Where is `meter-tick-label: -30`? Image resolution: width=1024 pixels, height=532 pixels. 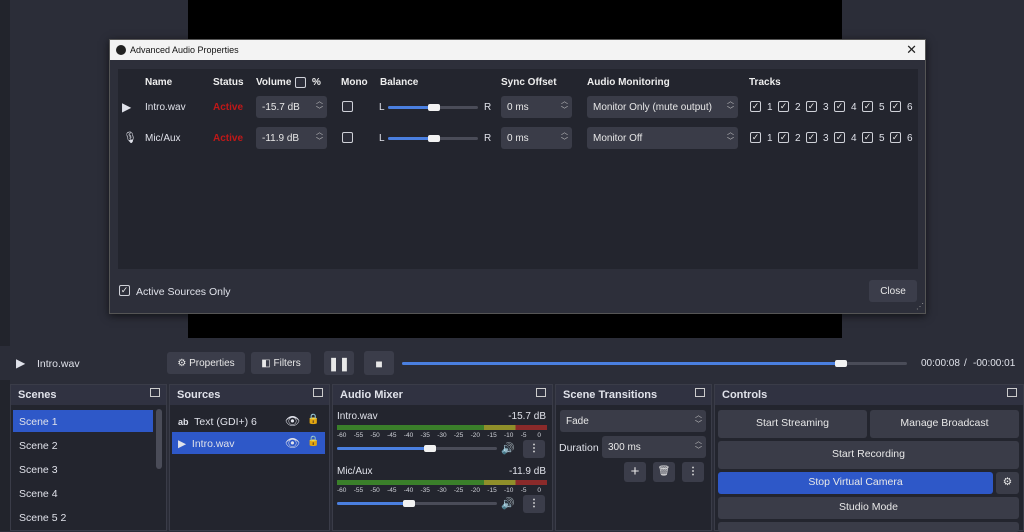 meter-tick-label: -30 is located at coordinates (442, 490).